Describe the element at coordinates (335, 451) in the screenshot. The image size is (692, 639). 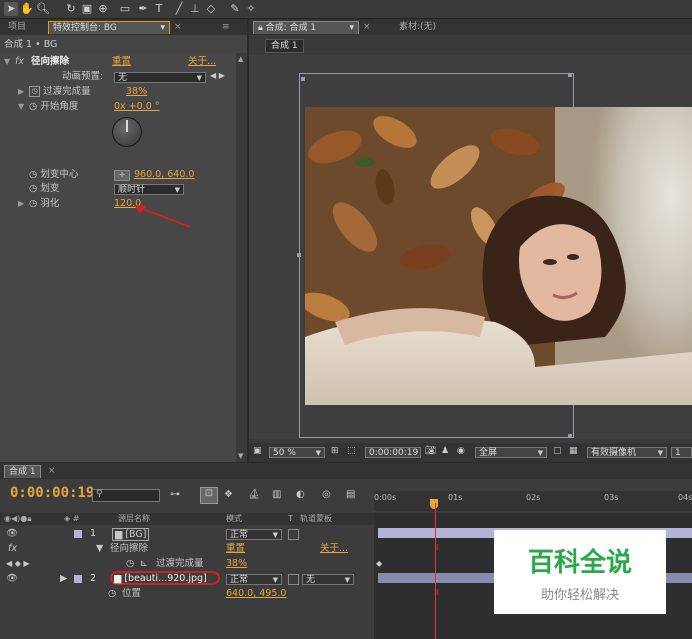
I see `safe-margins-icon: ⊞` at that location.